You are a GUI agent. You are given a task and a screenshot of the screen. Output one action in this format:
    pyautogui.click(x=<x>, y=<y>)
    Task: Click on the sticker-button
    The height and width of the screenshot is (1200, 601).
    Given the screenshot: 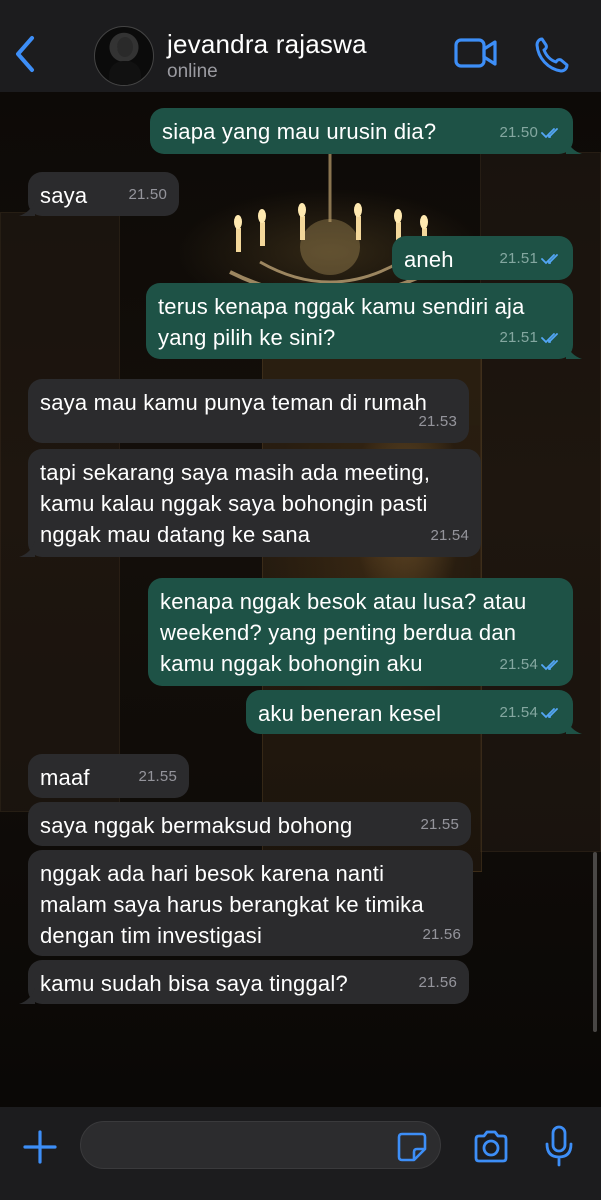 What is the action you would take?
    pyautogui.click(x=412, y=1147)
    